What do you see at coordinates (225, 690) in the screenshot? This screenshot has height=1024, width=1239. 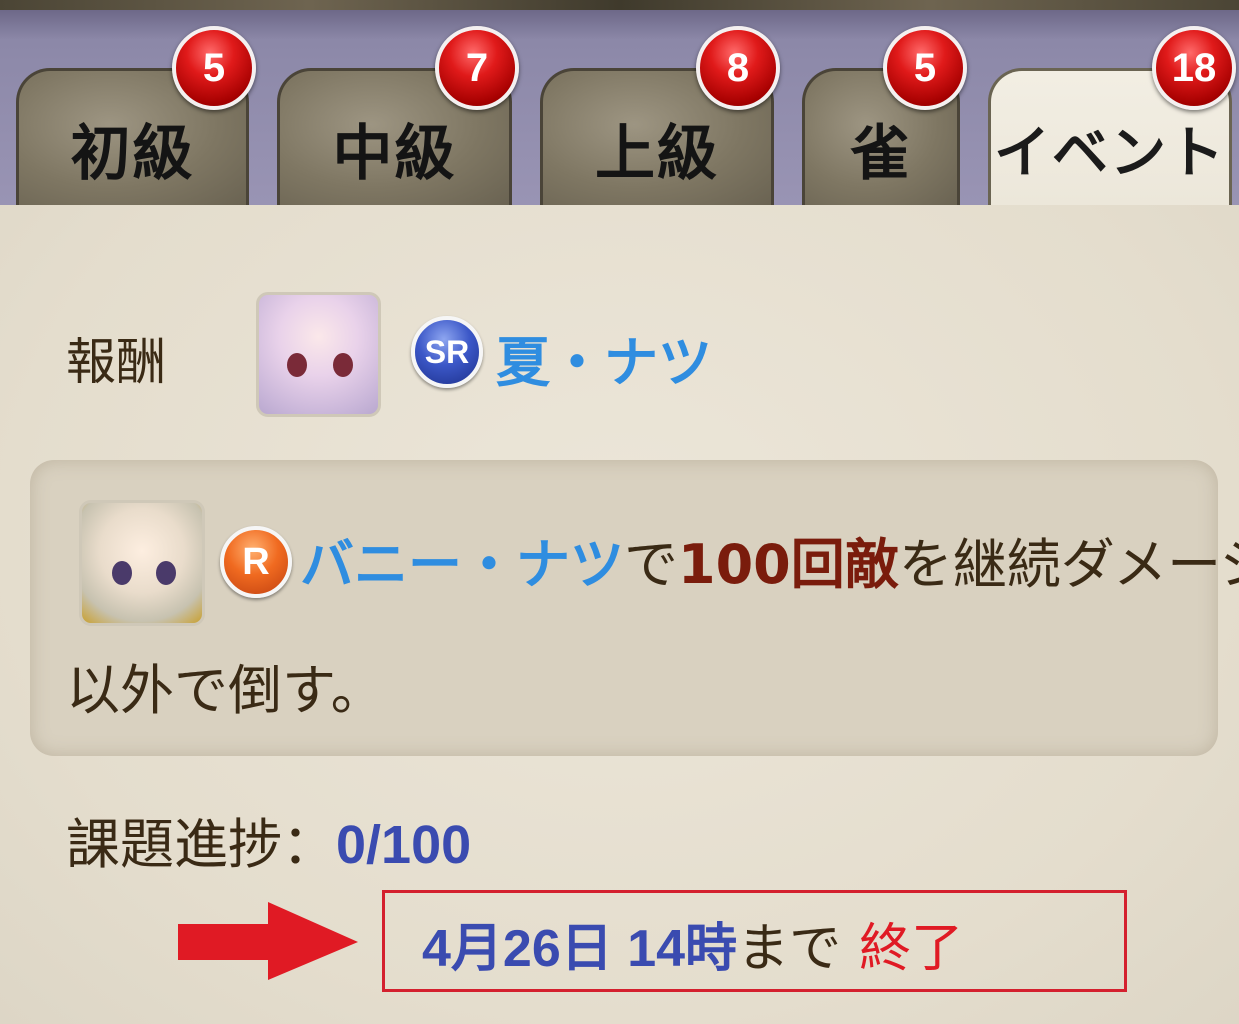 I see `task-description-line2: 以外で倒す。` at bounding box center [225, 690].